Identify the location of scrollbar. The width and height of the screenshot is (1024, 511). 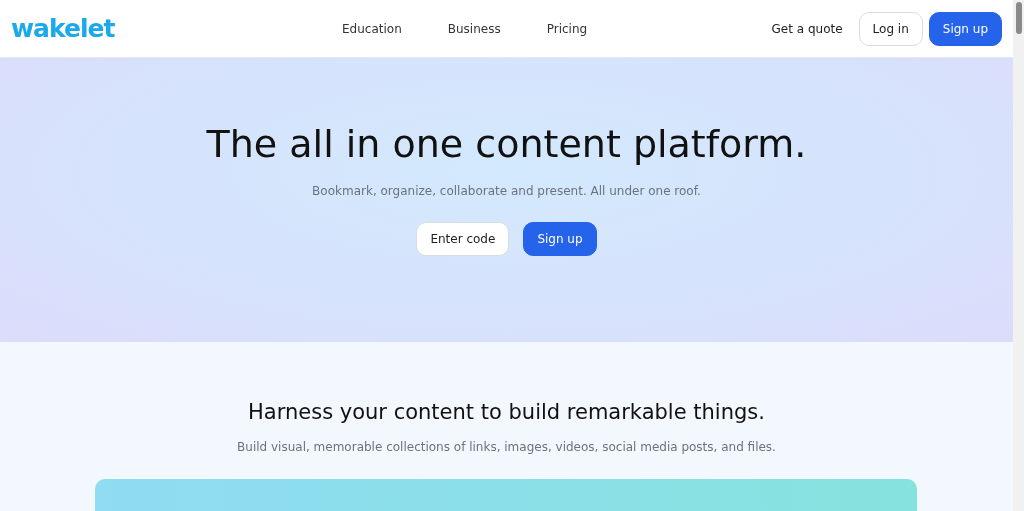
(1018, 255).